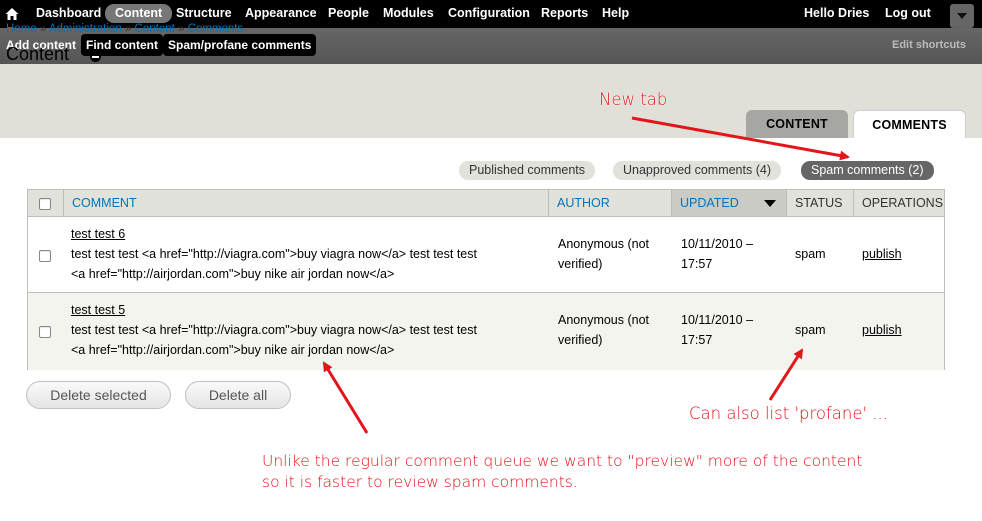  I want to click on toolbar-help: Help, so click(615, 13).